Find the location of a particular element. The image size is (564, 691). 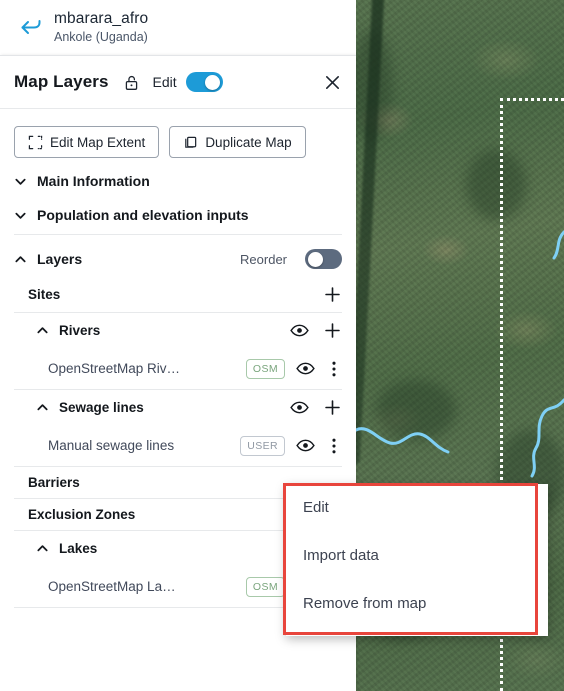

project-title-block: mbarara_afro Ankole (Uganda) is located at coordinates (101, 27).